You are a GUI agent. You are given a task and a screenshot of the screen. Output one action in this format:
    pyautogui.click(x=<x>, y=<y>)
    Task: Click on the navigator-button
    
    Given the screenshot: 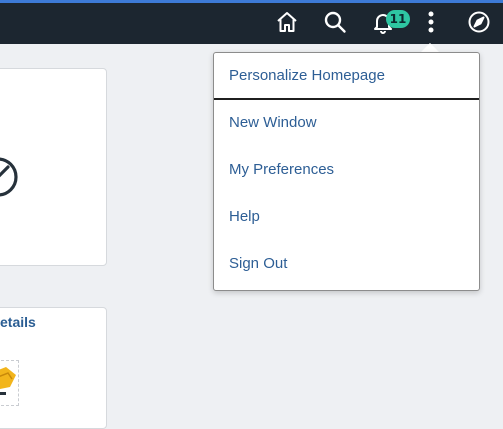 What is the action you would take?
    pyautogui.click(x=479, y=24)
    